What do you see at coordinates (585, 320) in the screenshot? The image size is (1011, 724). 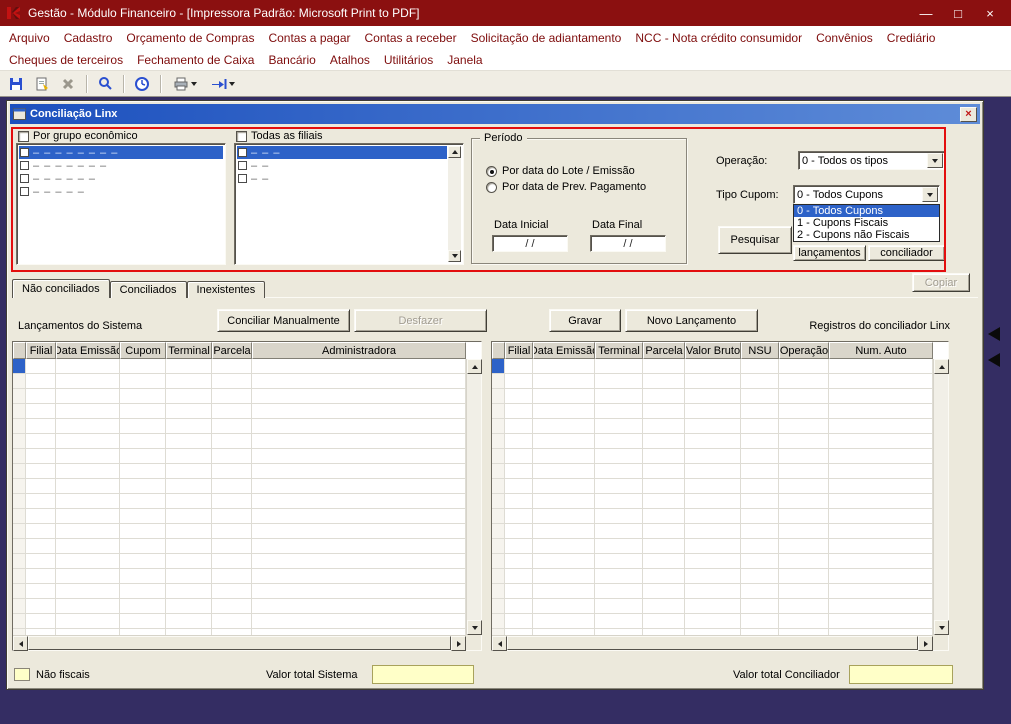 I see `gravar-button: Gravar` at bounding box center [585, 320].